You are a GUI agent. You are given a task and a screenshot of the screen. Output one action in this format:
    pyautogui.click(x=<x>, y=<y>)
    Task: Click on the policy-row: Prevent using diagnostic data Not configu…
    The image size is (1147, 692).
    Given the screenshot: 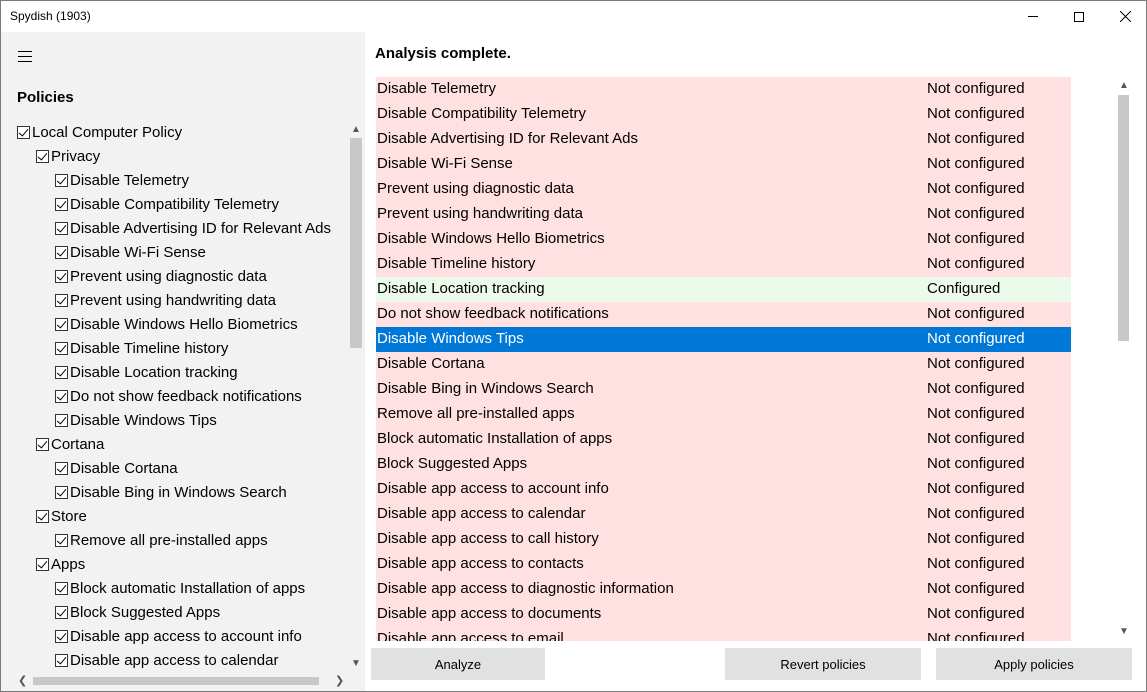 What is the action you would take?
    pyautogui.click(x=723, y=189)
    